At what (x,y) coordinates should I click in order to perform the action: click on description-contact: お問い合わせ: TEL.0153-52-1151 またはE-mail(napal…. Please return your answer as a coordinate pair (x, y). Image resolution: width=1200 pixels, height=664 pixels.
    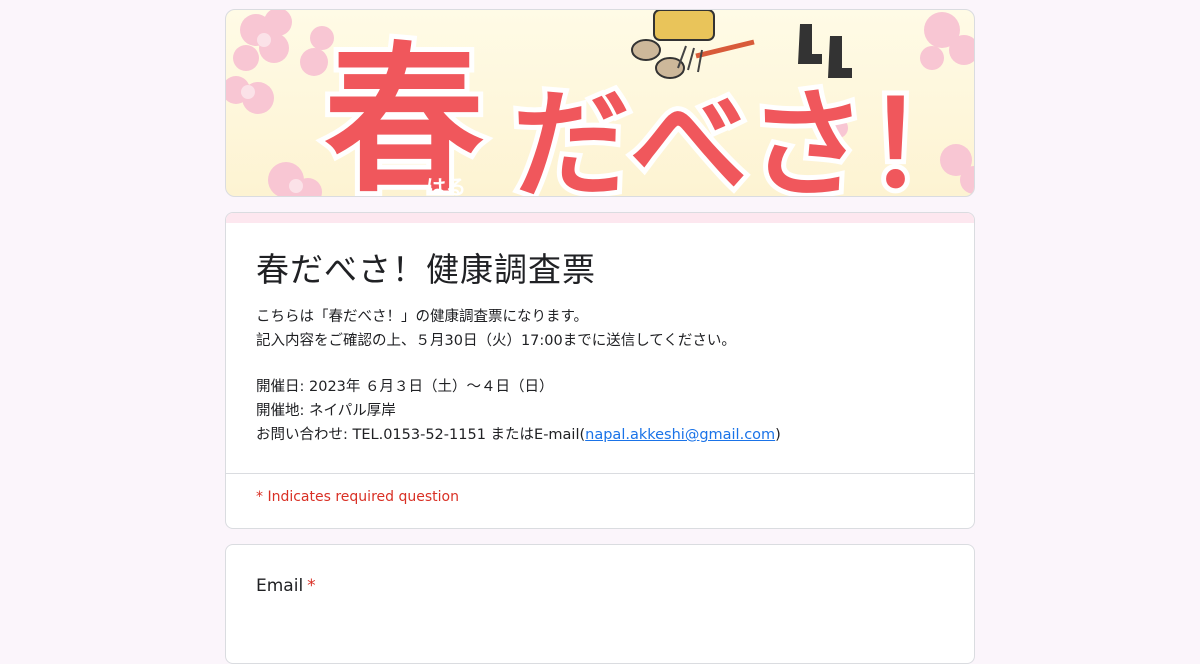
    Looking at the image, I should click on (518, 435).